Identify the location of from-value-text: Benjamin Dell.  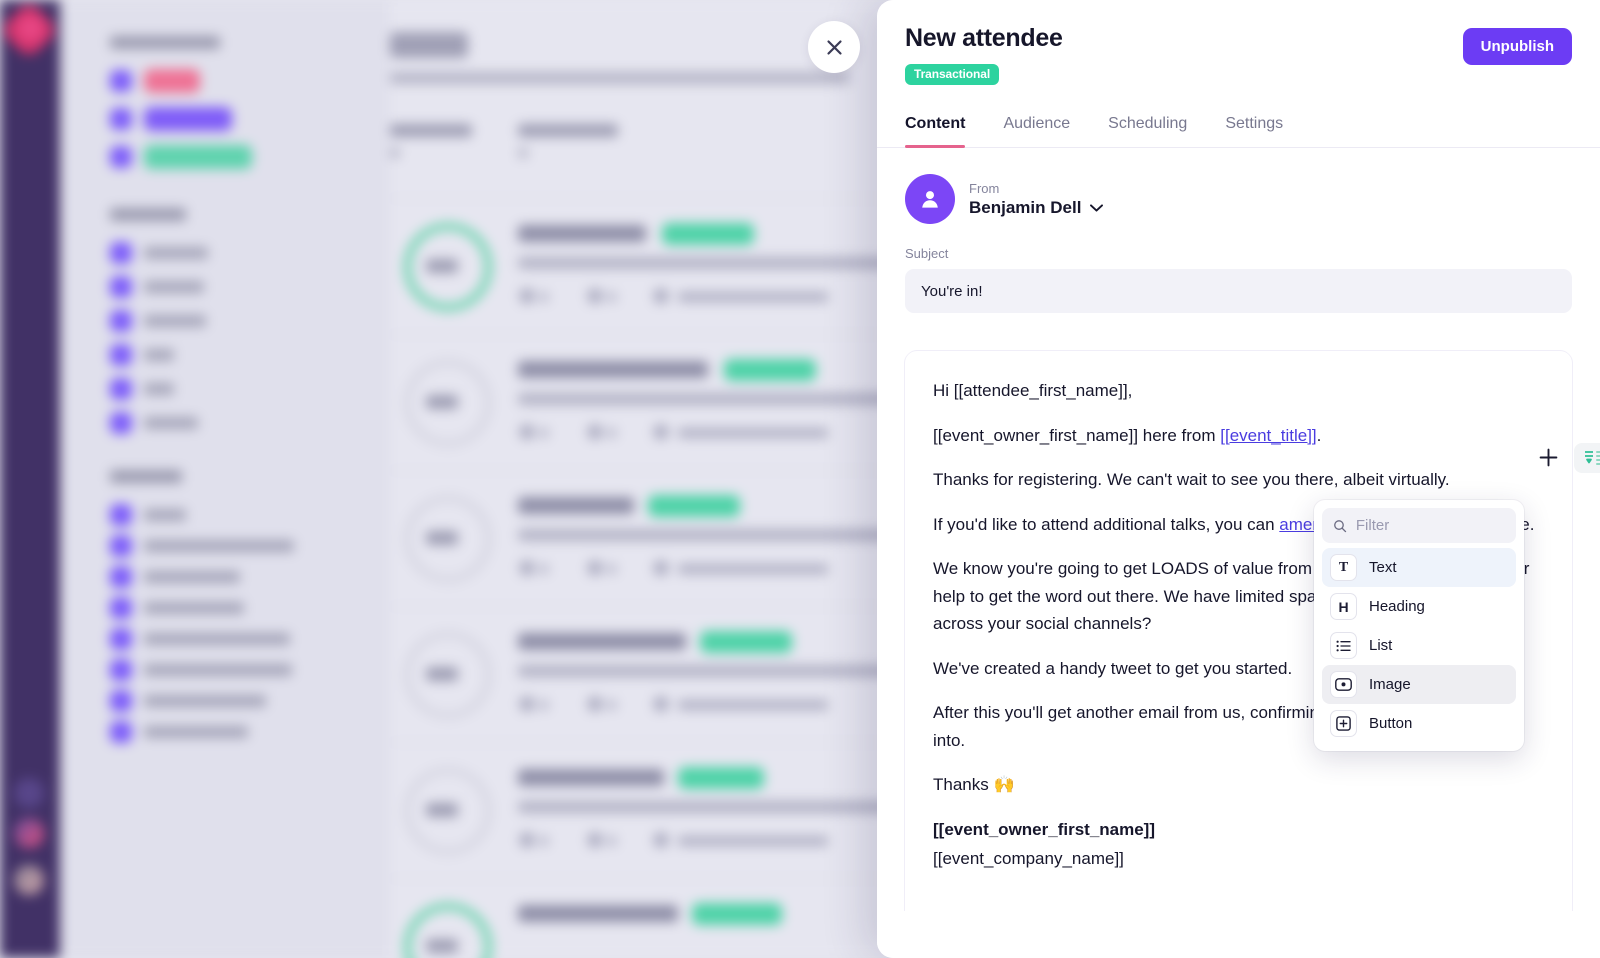
(1025, 207).